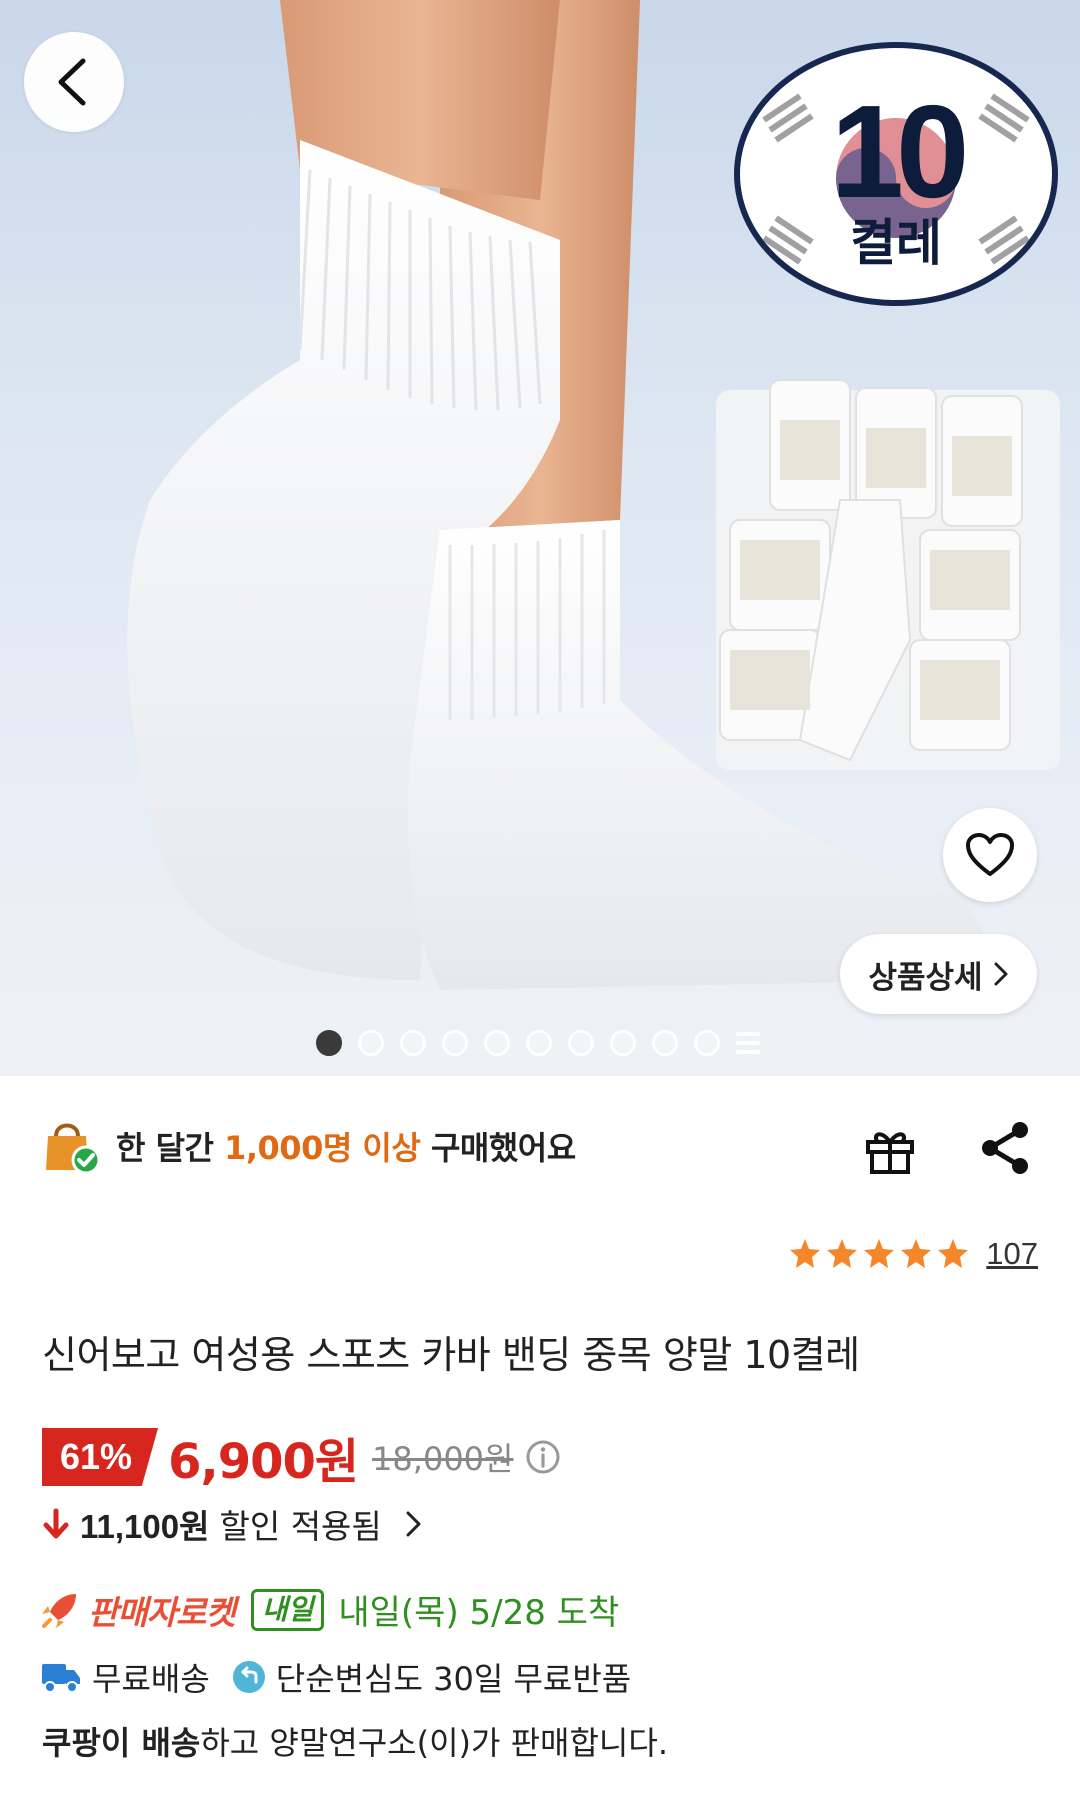 This screenshot has height=1798, width=1080. I want to click on shopping-bag-check-icon, so click(73, 1148).